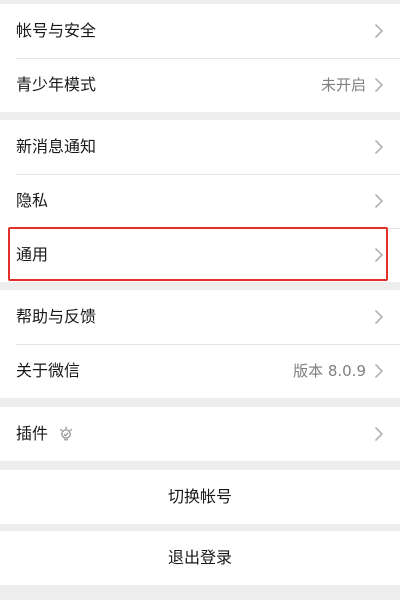 This screenshot has width=400, height=600. Describe the element at coordinates (343, 85) in the screenshot. I see `row-value: 未开启` at that location.